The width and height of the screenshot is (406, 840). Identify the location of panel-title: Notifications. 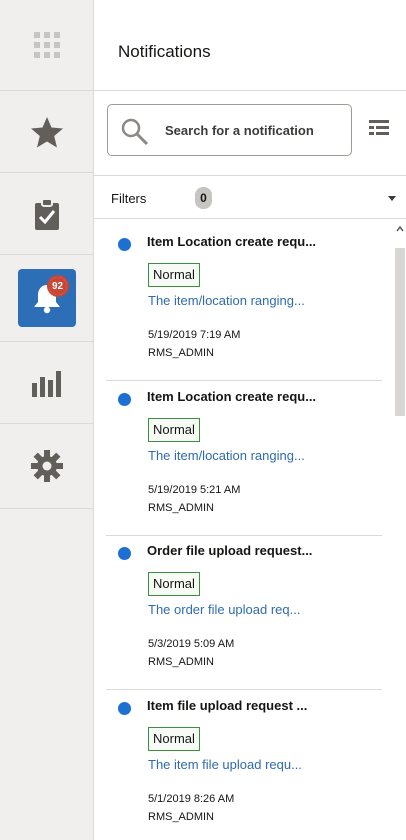
(164, 51).